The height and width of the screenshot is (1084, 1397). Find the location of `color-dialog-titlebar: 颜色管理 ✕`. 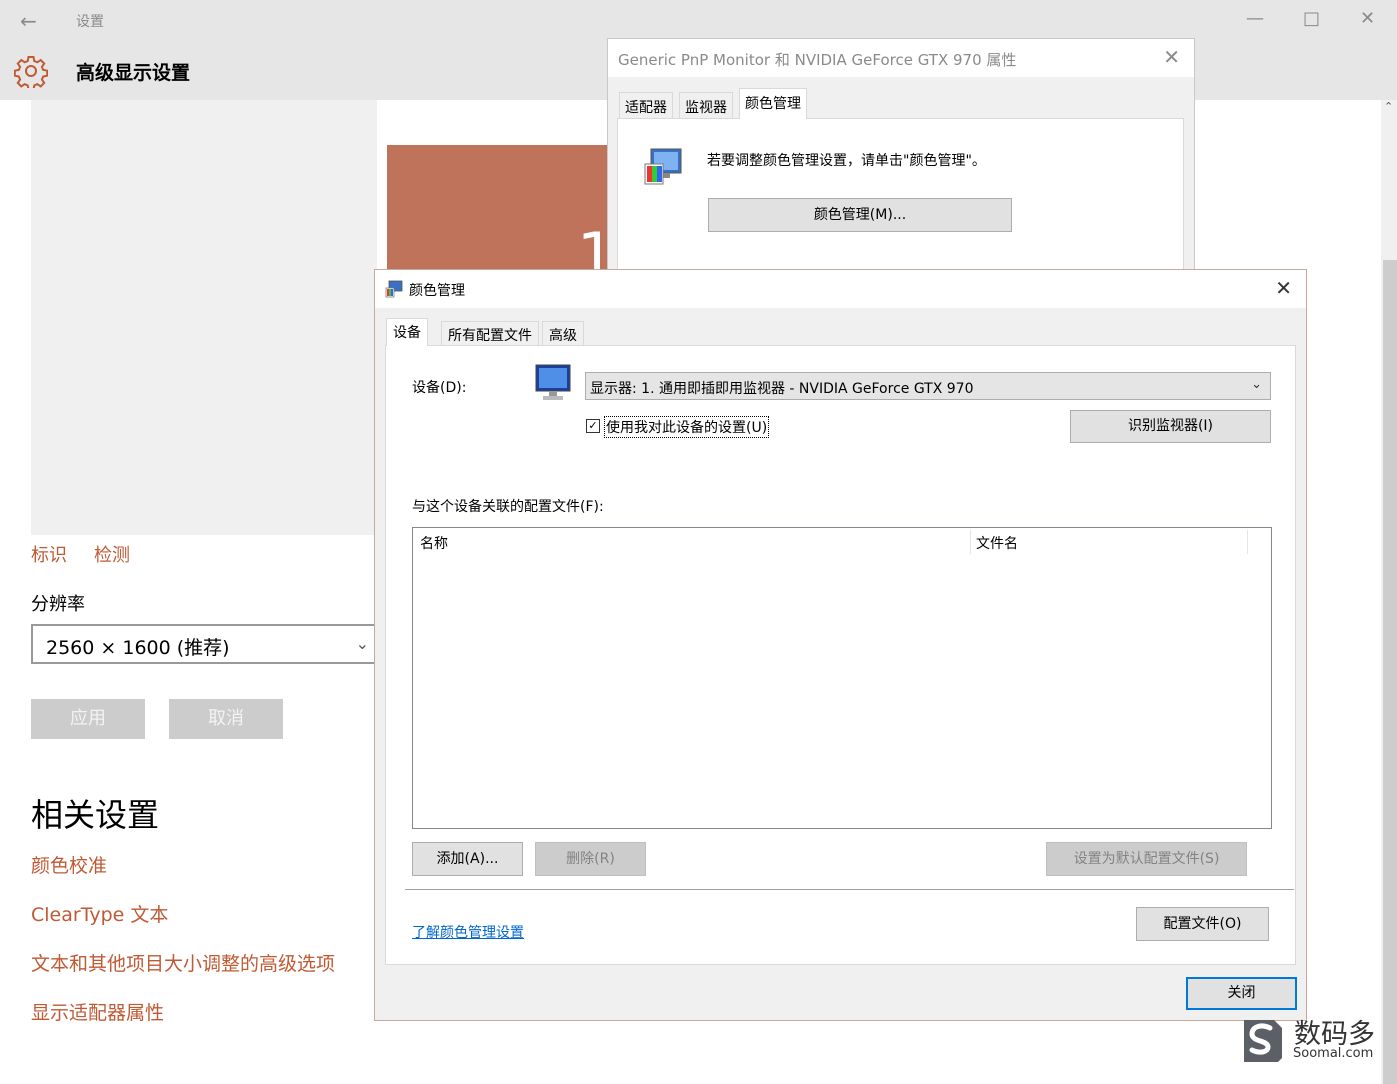

color-dialog-titlebar: 颜色管理 ✕ is located at coordinates (840, 289).